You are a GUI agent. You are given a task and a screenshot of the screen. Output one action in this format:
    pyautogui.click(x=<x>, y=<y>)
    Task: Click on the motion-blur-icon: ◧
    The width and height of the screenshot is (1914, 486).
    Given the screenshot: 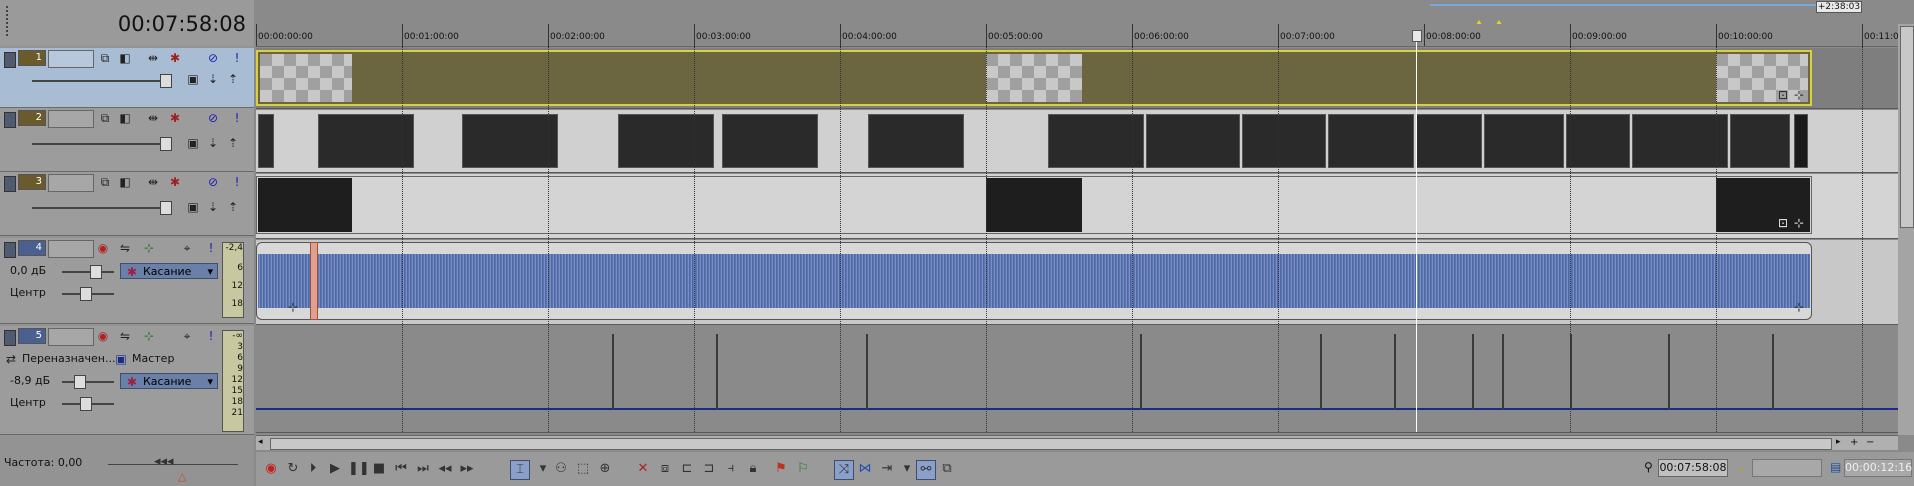 What is the action you would take?
    pyautogui.click(x=125, y=118)
    